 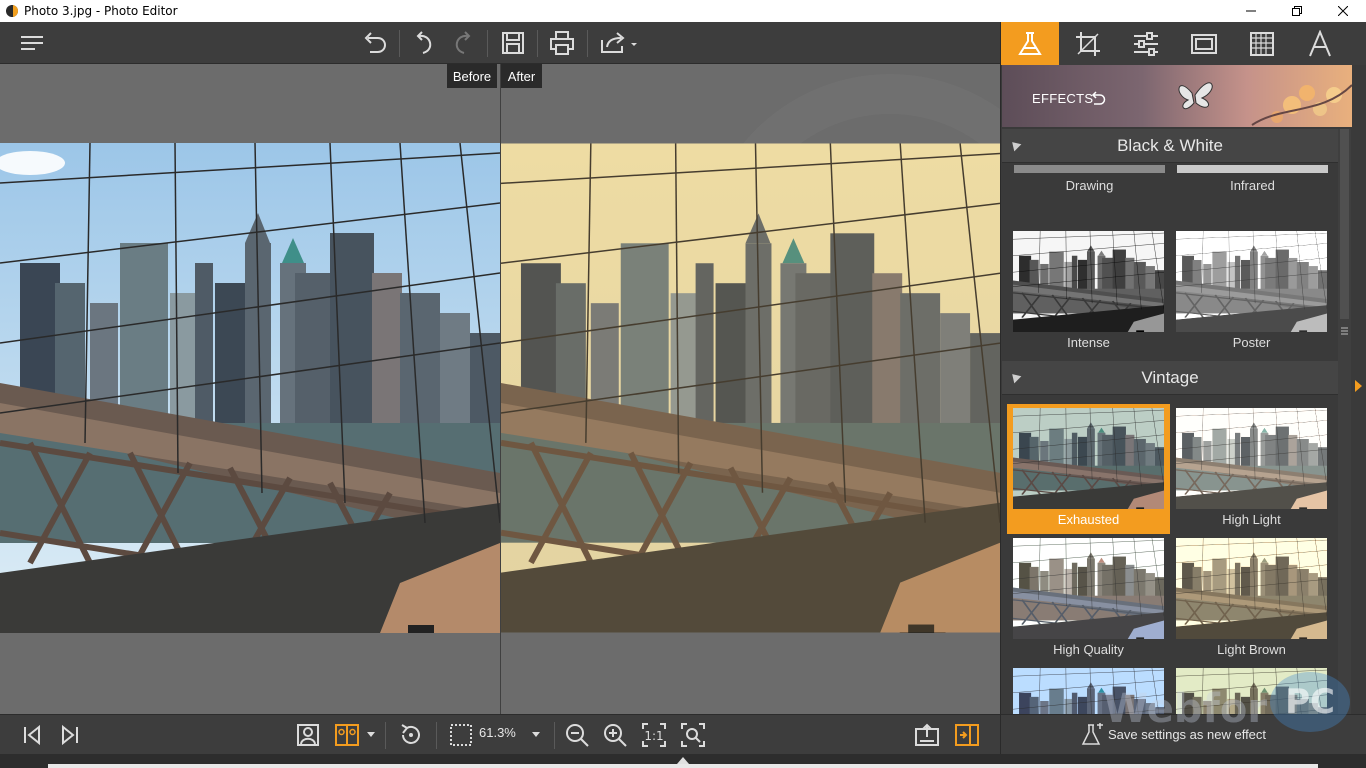 I want to click on print-button, so click(x=562, y=43).